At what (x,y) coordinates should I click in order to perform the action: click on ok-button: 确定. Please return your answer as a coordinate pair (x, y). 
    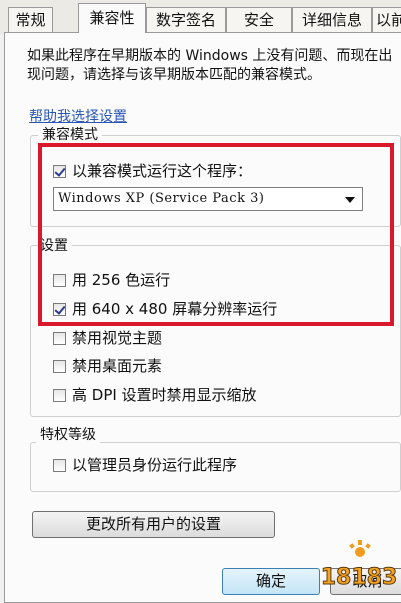
    Looking at the image, I should click on (271, 581).